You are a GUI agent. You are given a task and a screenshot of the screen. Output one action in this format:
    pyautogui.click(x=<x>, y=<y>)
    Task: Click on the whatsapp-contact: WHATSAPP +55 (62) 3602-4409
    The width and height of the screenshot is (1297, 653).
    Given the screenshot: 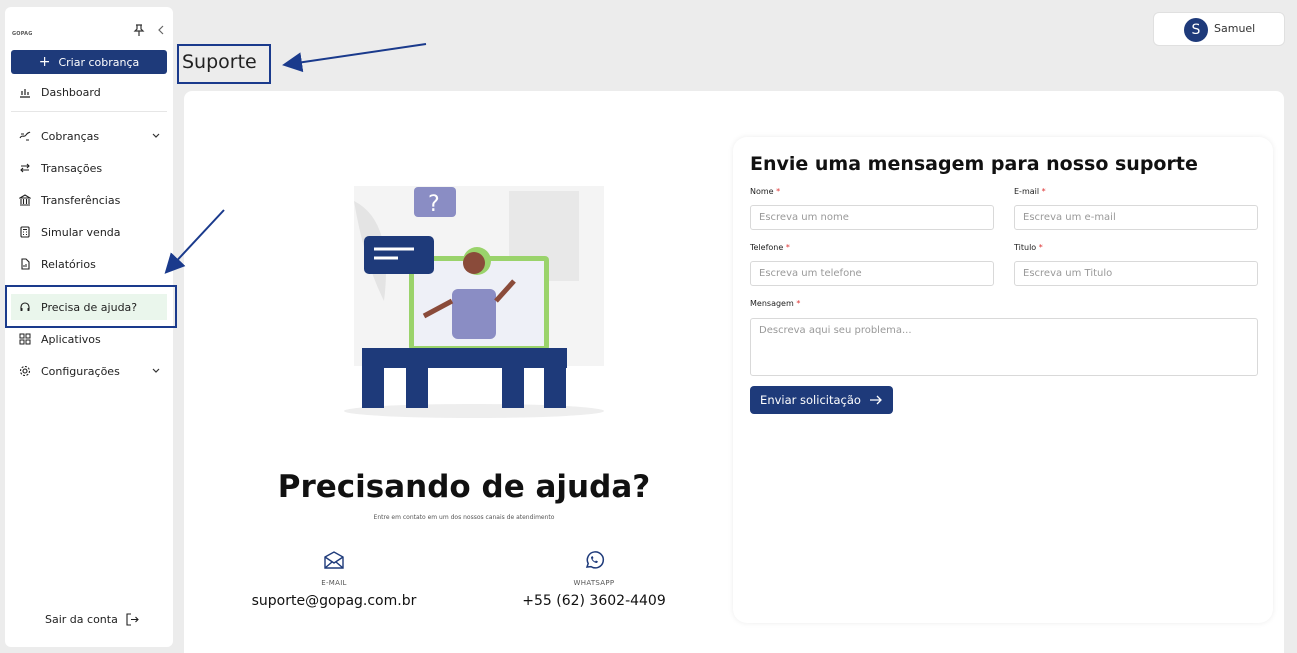 What is the action you would take?
    pyautogui.click(x=594, y=579)
    